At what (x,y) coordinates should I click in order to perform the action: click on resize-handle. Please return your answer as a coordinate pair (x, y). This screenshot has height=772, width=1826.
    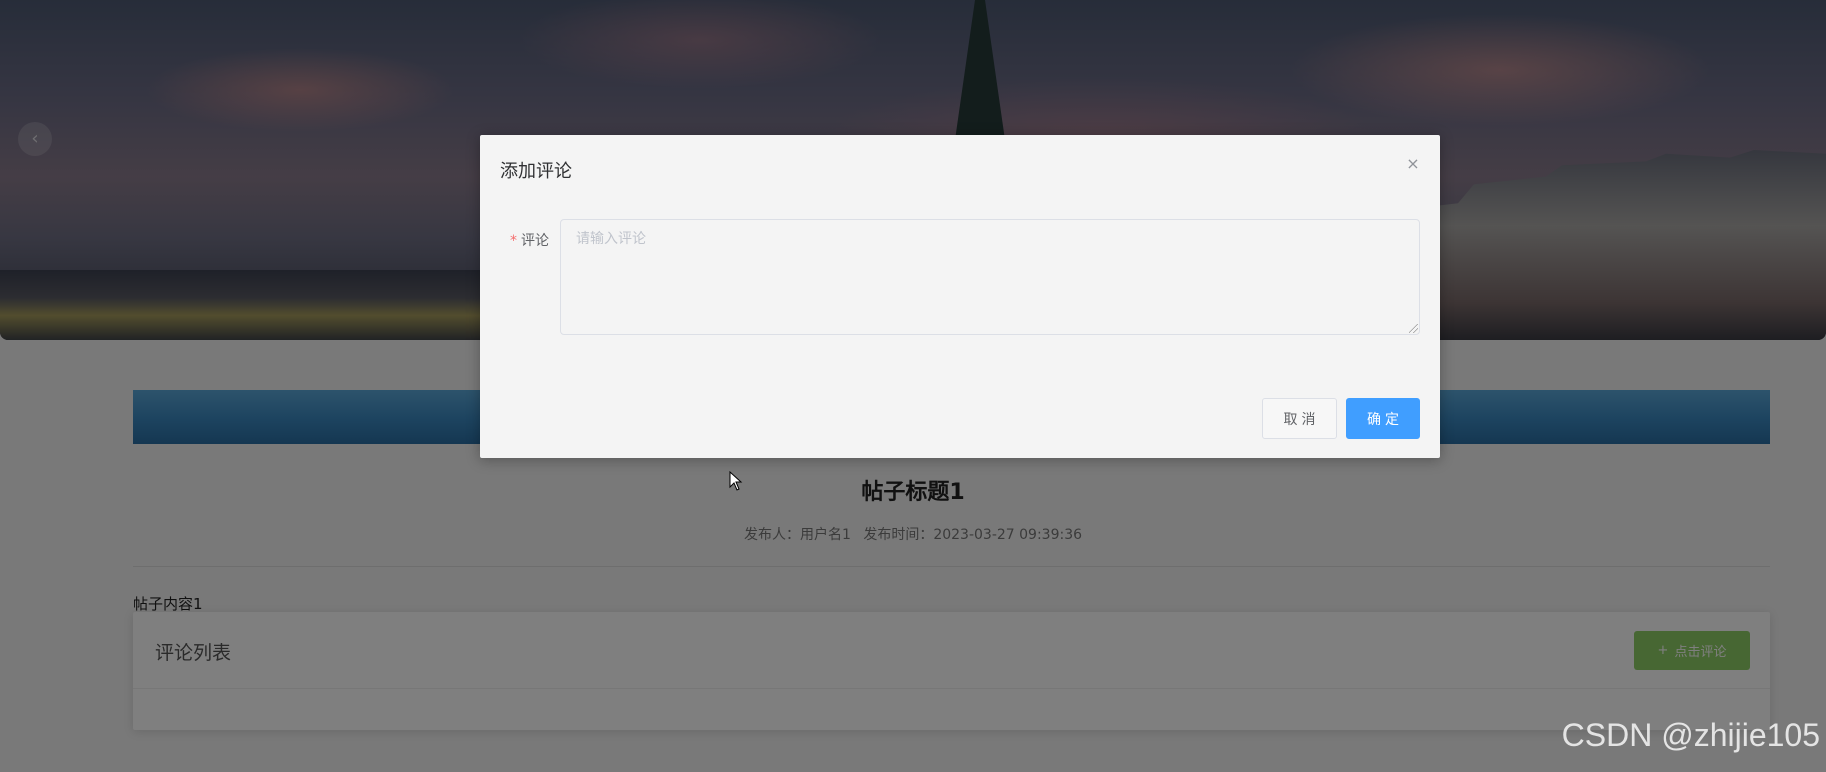
    Looking at the image, I should click on (1413, 328).